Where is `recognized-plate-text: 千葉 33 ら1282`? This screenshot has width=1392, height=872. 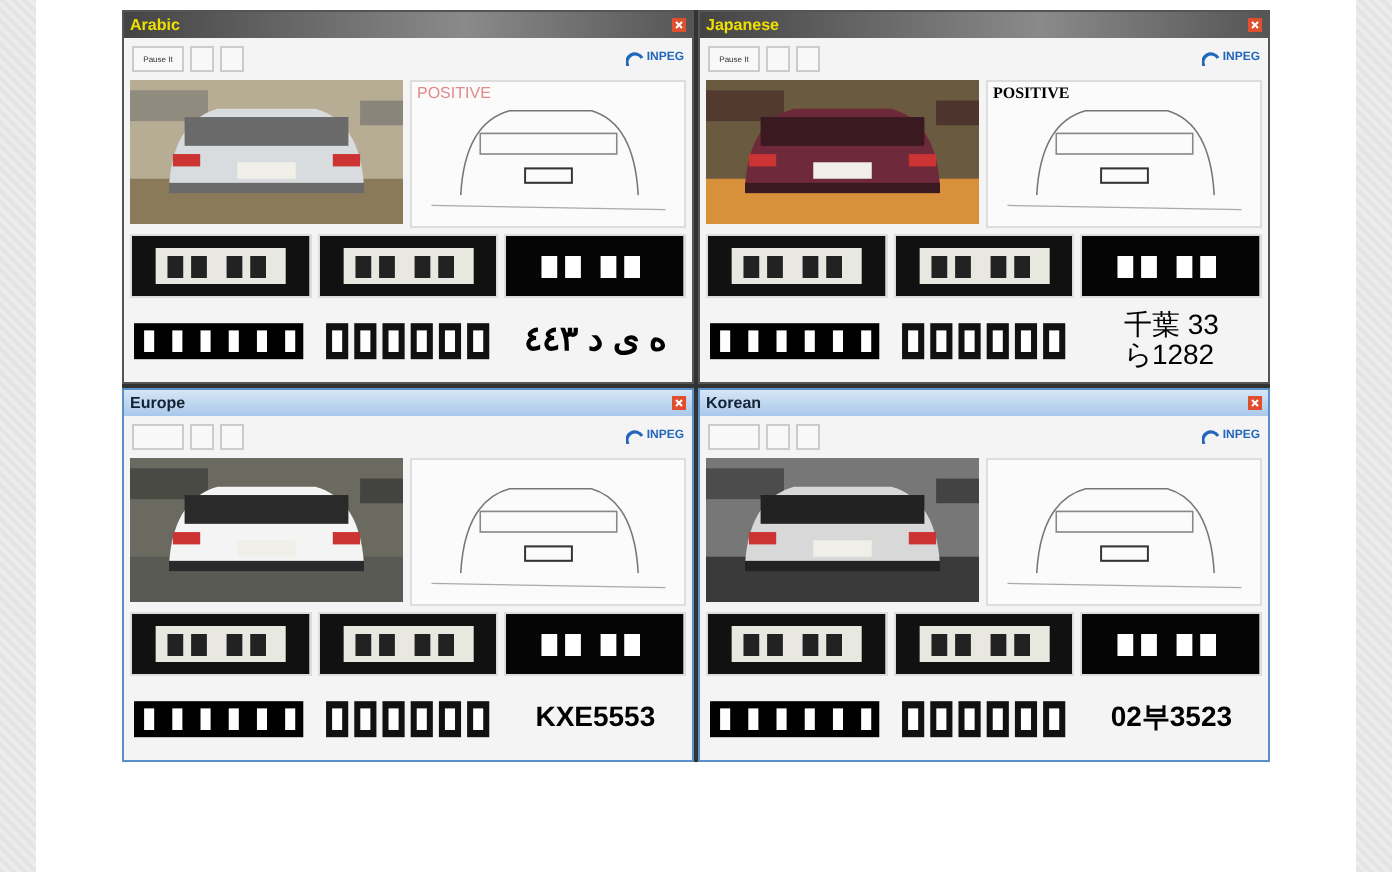 recognized-plate-text: 千葉 33 ら1282 is located at coordinates (1171, 340).